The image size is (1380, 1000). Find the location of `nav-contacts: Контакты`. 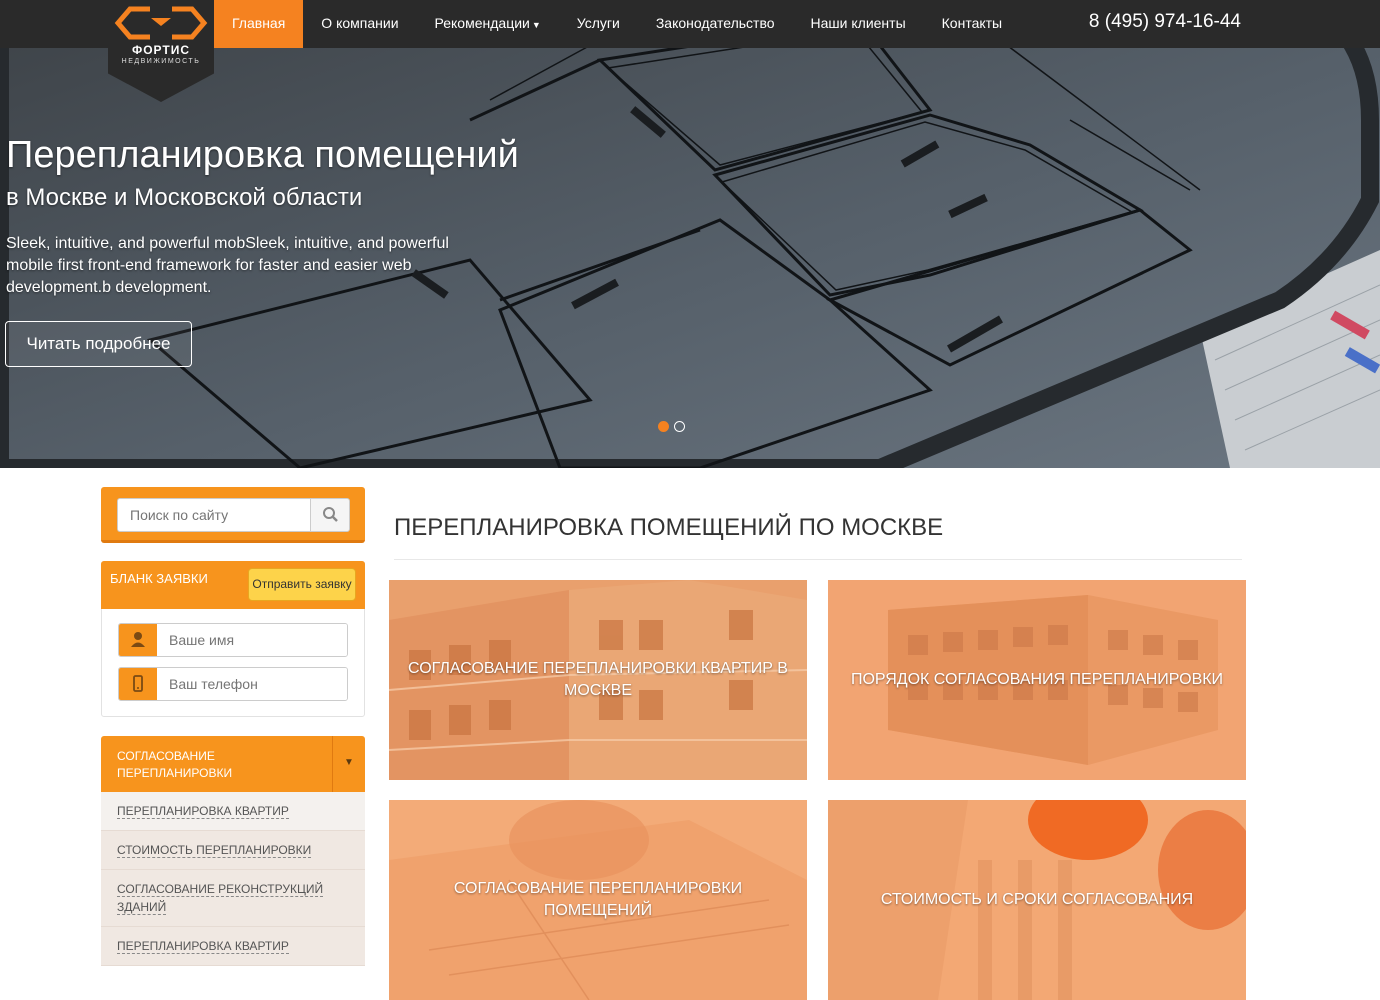

nav-contacts: Контакты is located at coordinates (972, 24).